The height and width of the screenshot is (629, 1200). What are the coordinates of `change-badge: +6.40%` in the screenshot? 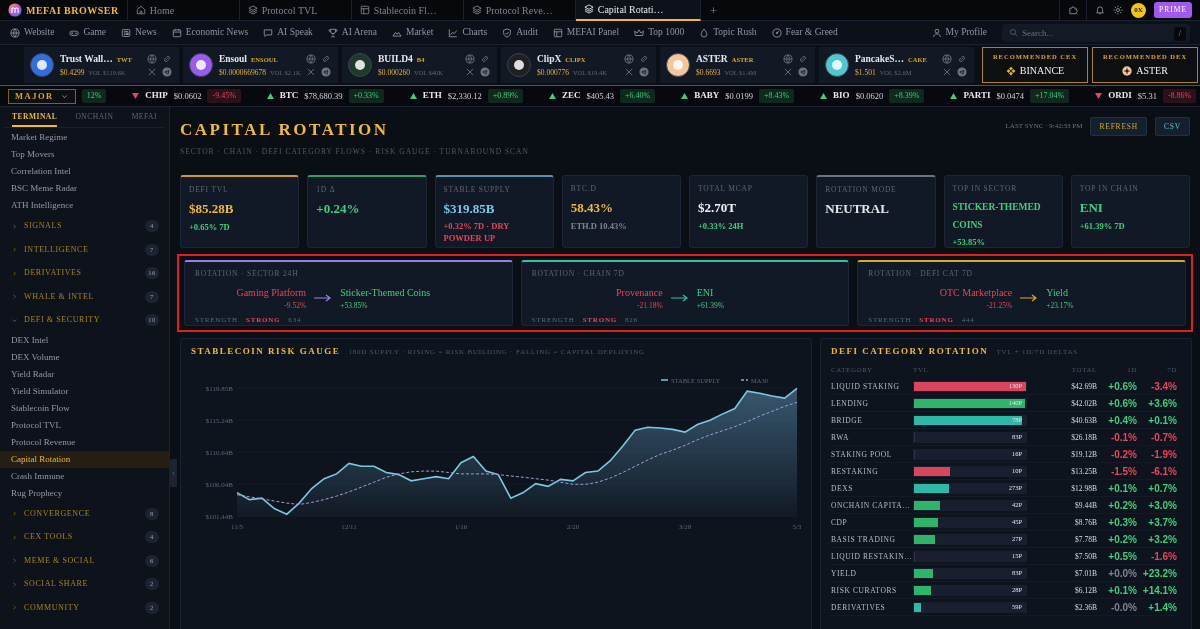 It's located at (638, 96).